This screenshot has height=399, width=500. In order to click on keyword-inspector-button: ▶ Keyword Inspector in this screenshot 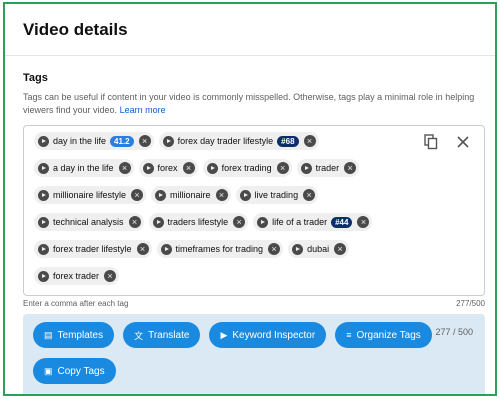, I will do `click(268, 335)`.